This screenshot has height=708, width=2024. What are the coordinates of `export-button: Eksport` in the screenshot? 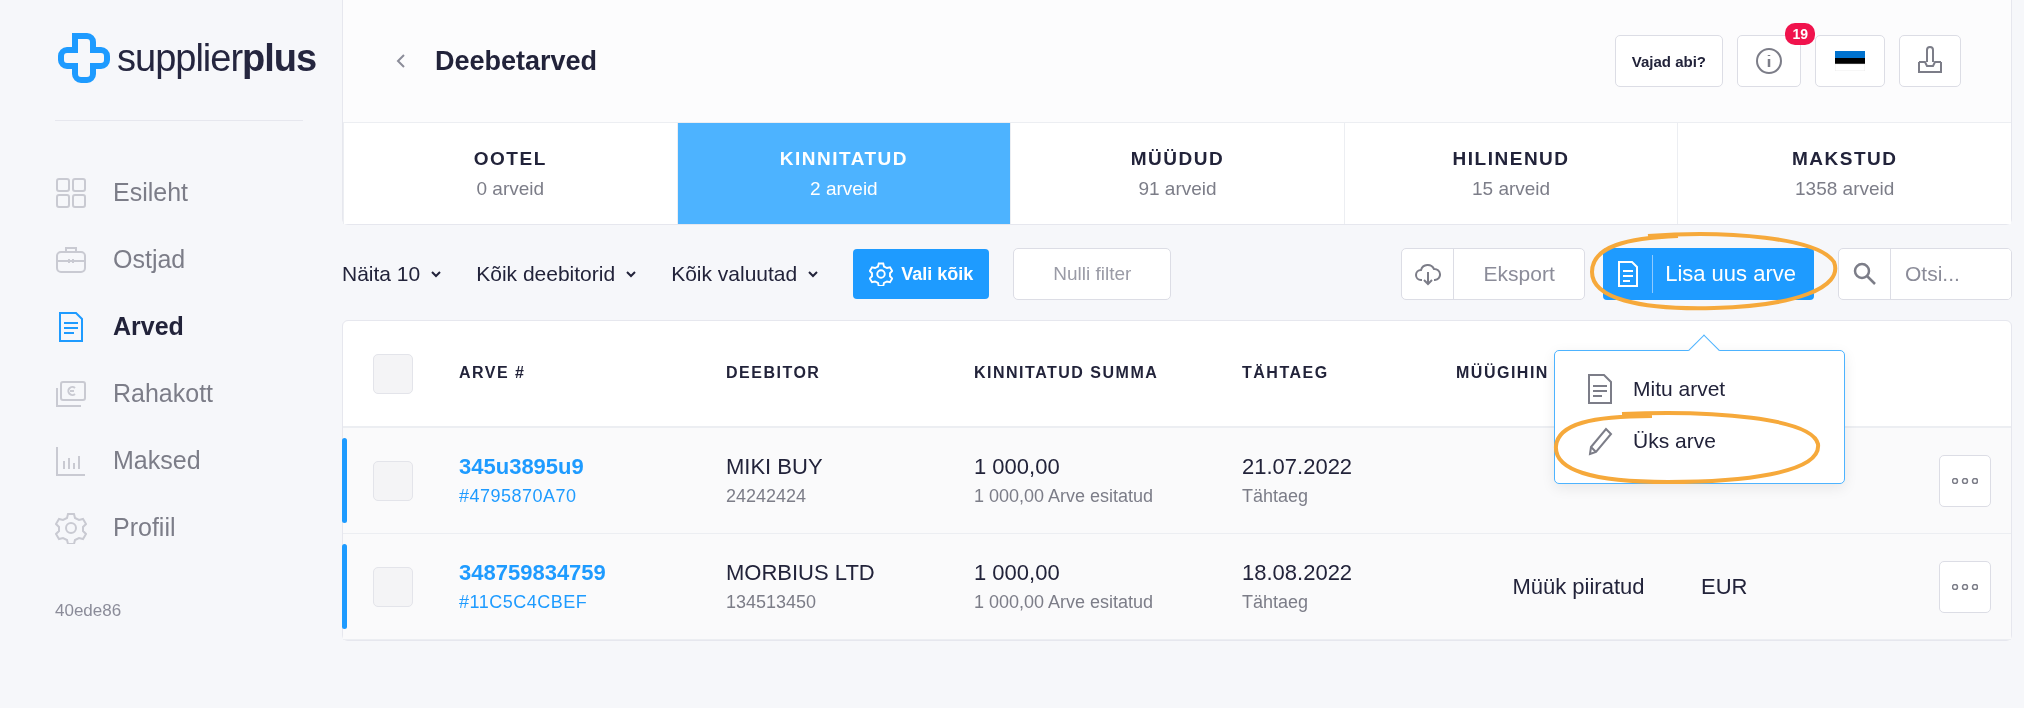 It's located at (1493, 274).